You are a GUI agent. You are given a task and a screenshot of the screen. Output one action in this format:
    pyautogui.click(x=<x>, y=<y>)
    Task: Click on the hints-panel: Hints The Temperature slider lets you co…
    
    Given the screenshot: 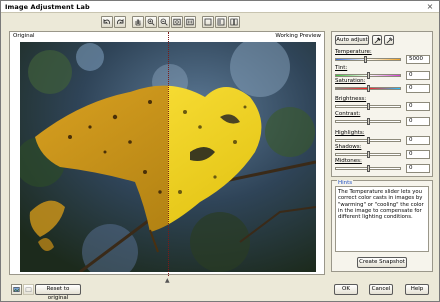 What is the action you would take?
    pyautogui.click(x=382, y=226)
    